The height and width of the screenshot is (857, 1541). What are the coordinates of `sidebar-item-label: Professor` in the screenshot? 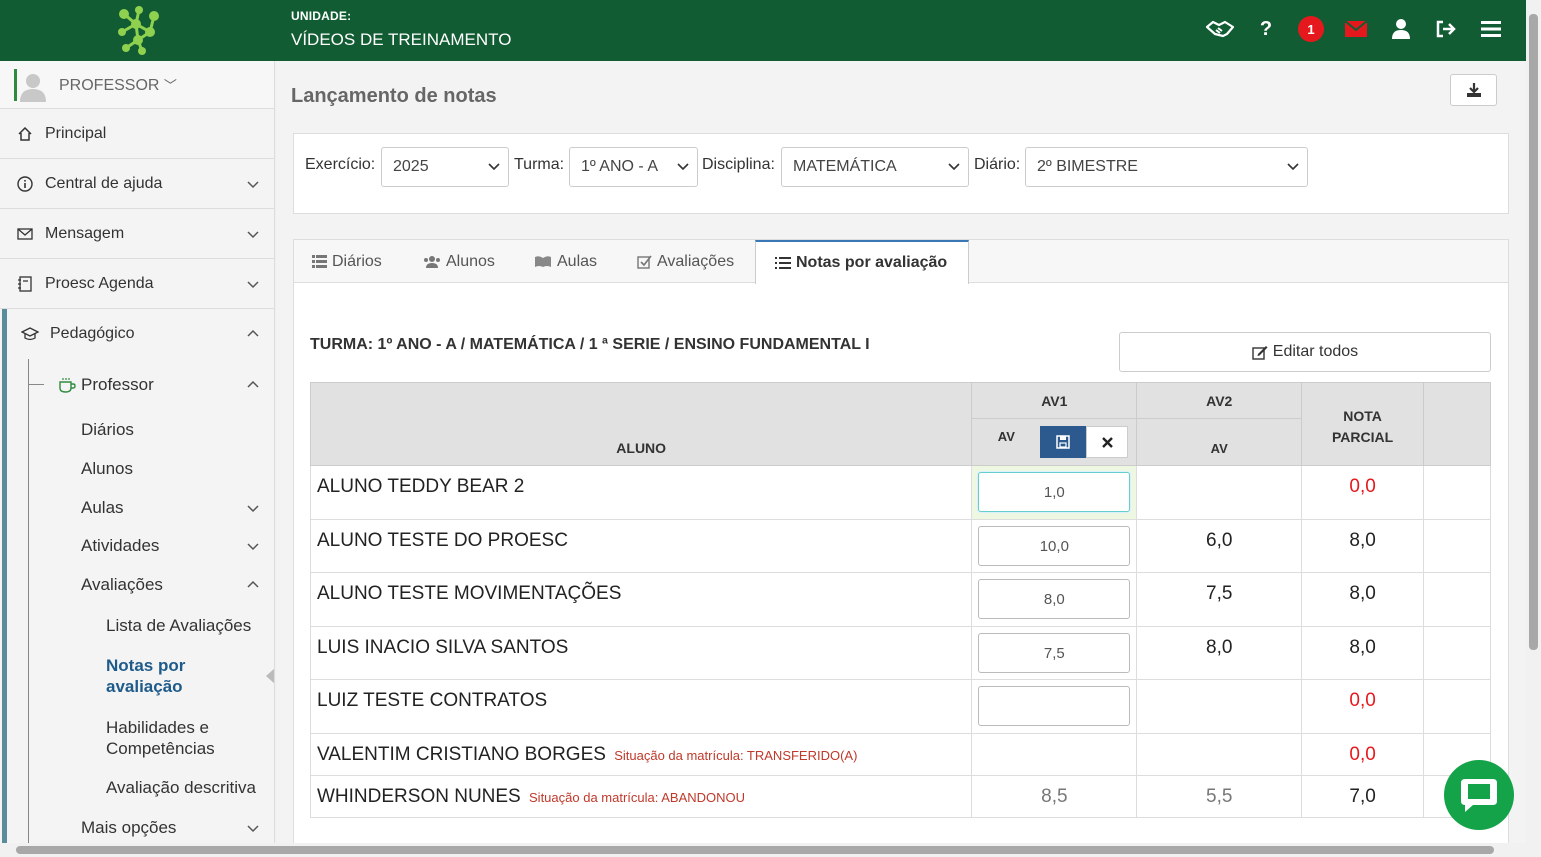 It's located at (117, 384).